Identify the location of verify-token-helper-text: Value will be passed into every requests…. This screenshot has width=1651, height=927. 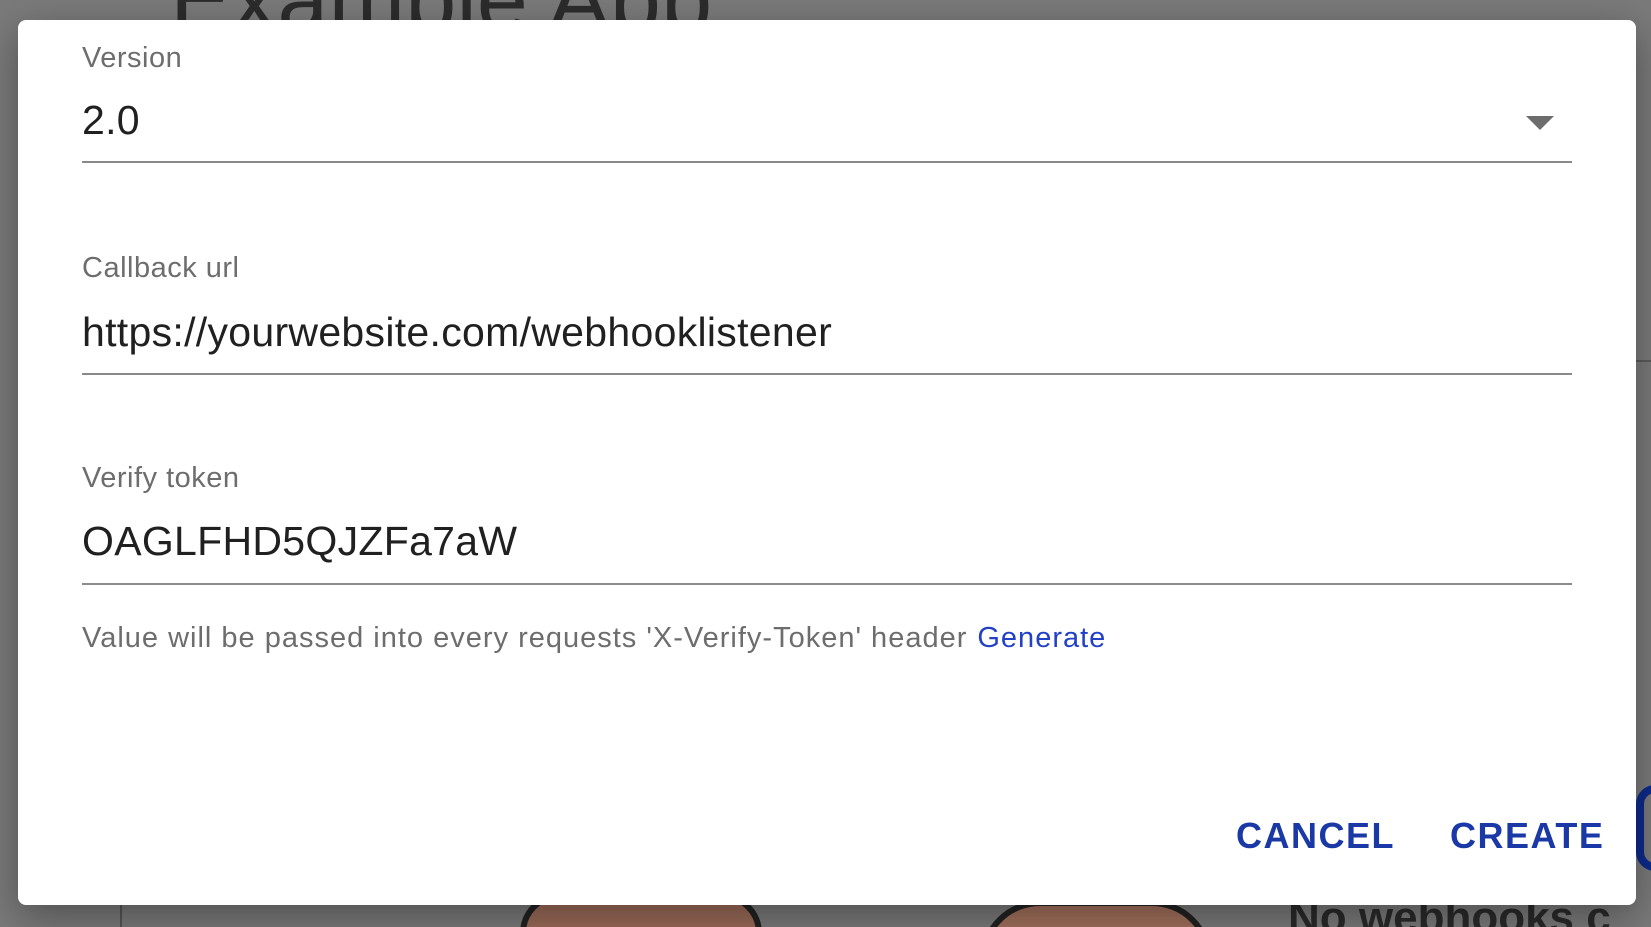
(525, 638).